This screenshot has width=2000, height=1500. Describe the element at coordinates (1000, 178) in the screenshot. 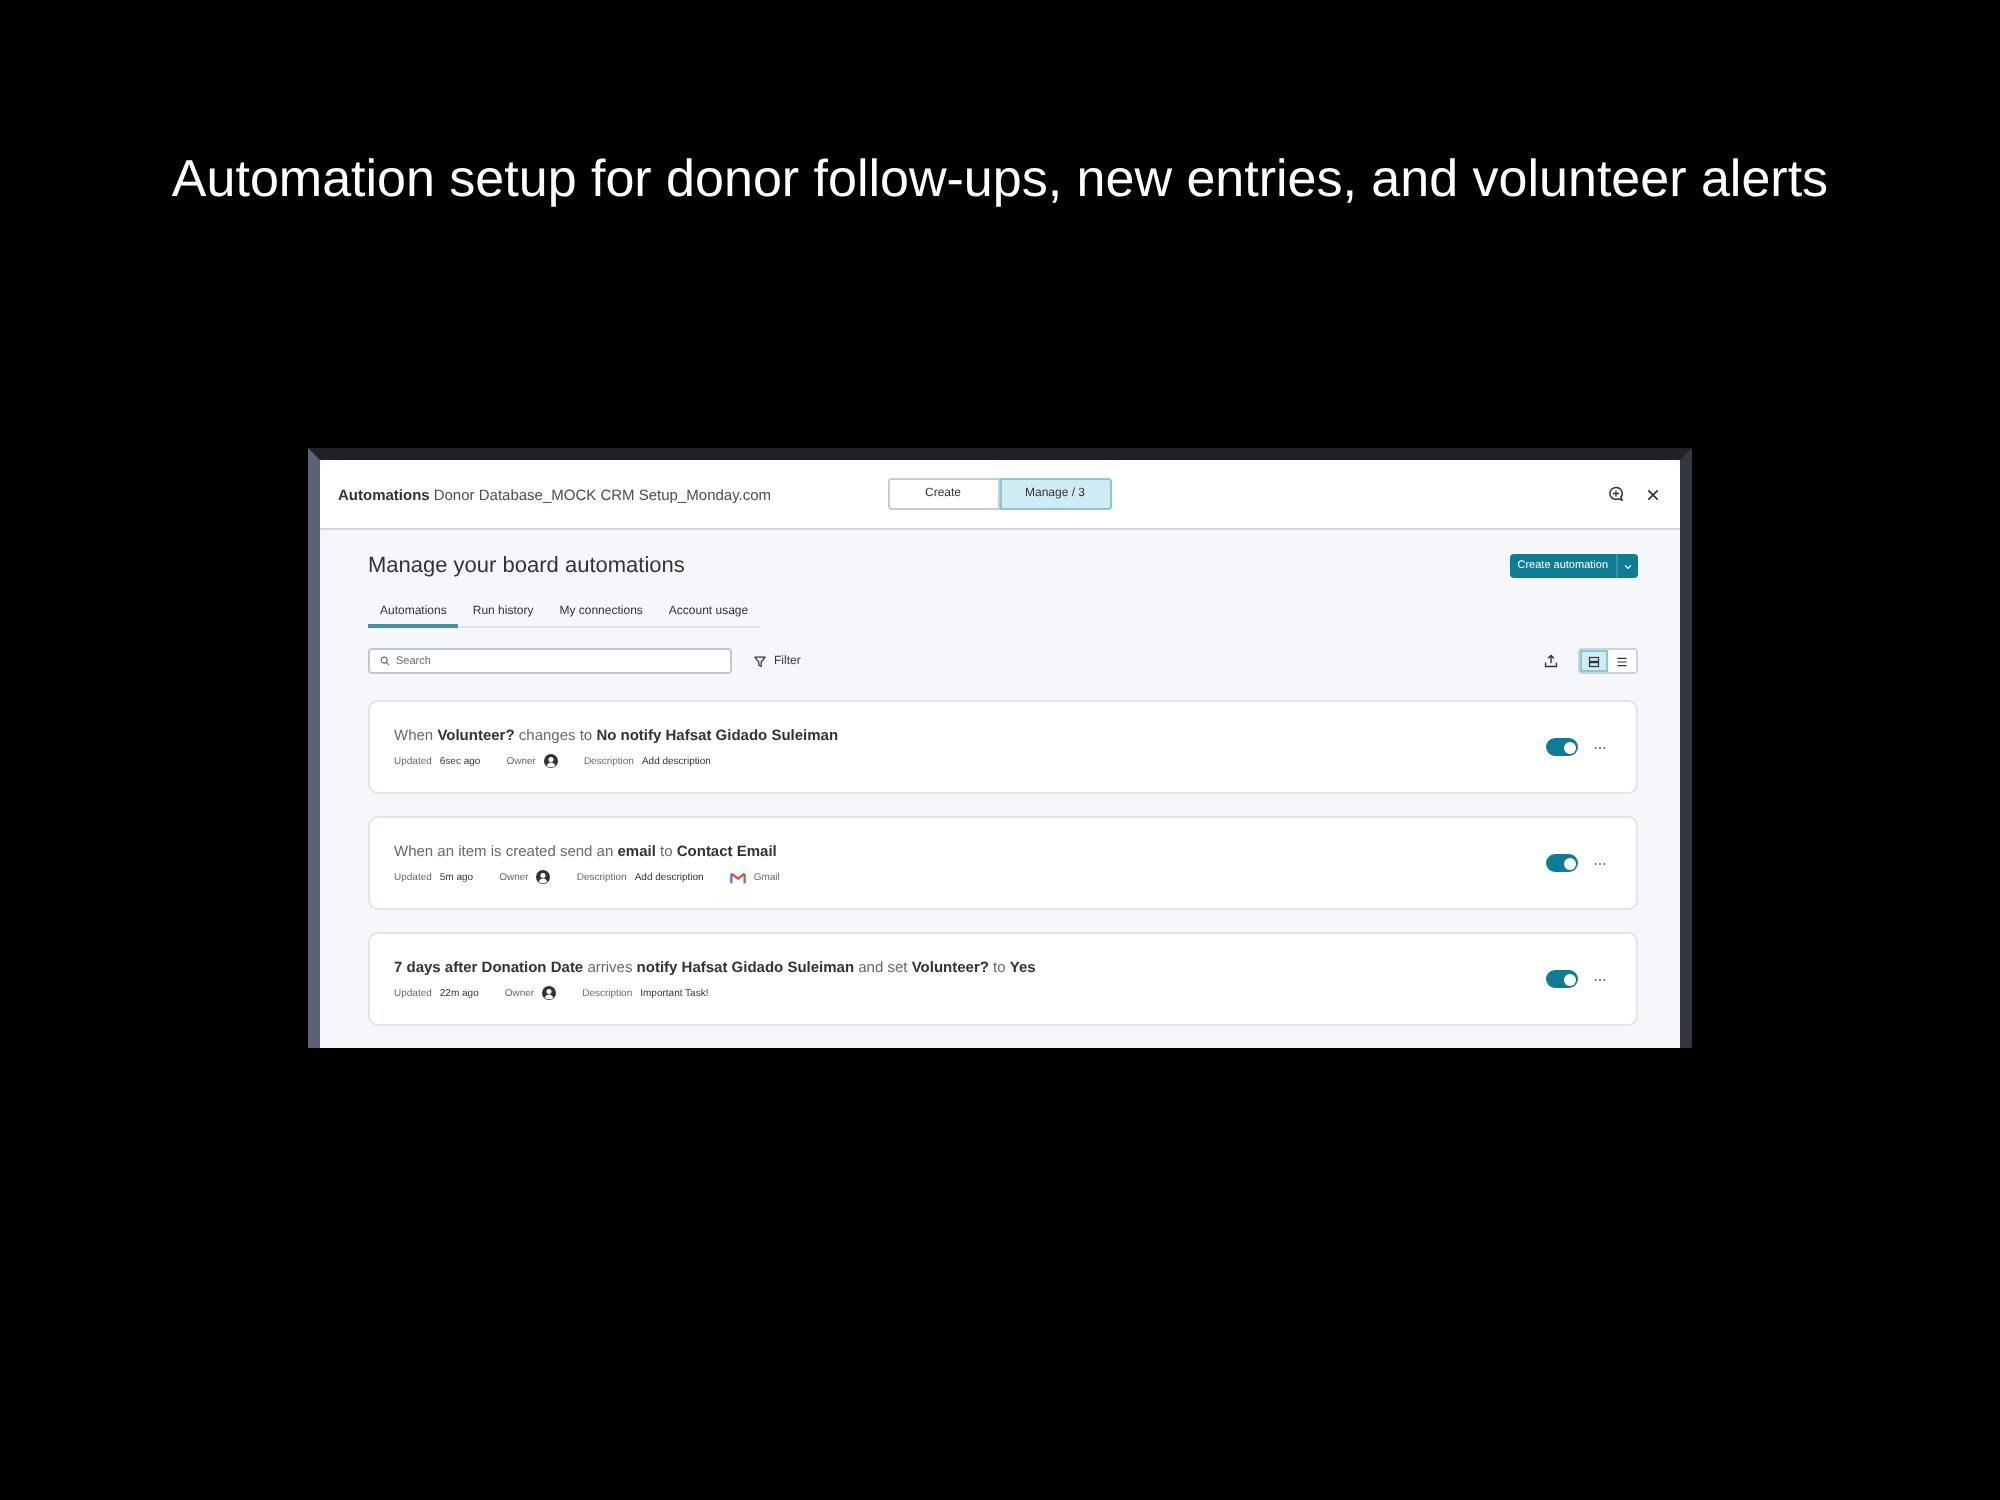

I see `slide-caption: Automation setup for donor follow-ups, new entries, and volunteer alerts` at that location.